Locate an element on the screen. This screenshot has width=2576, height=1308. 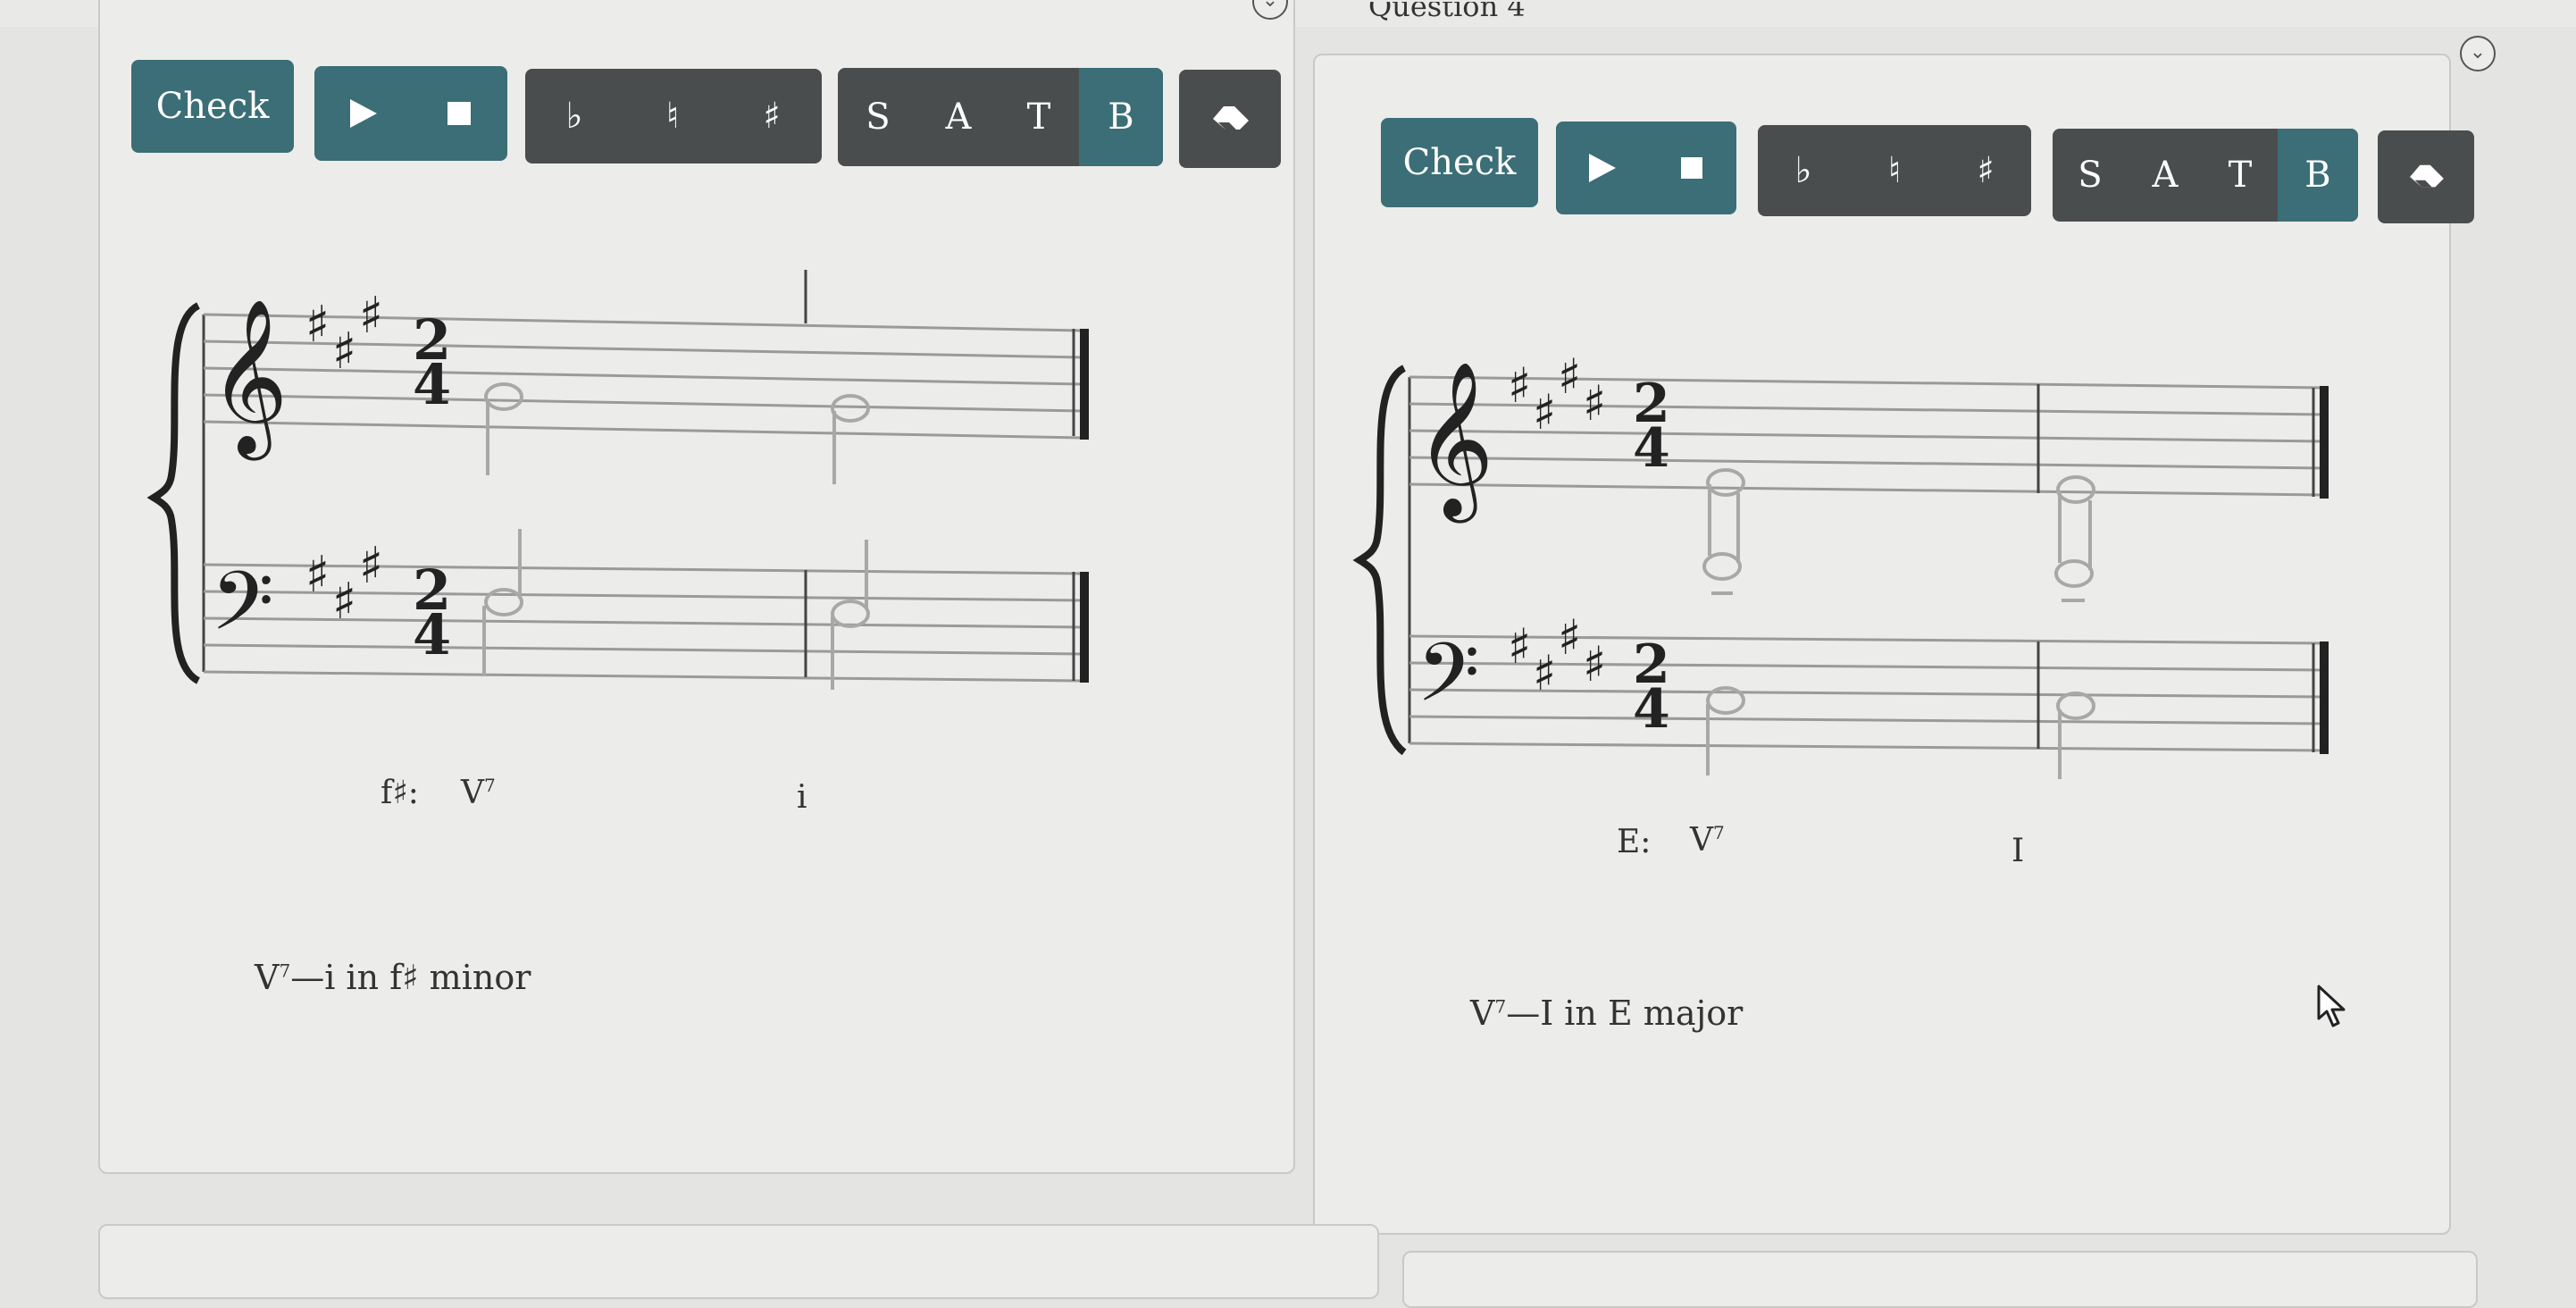
key-signature-treble: ♯ ♯ ♯ ♯ is located at coordinates (1557, 394).